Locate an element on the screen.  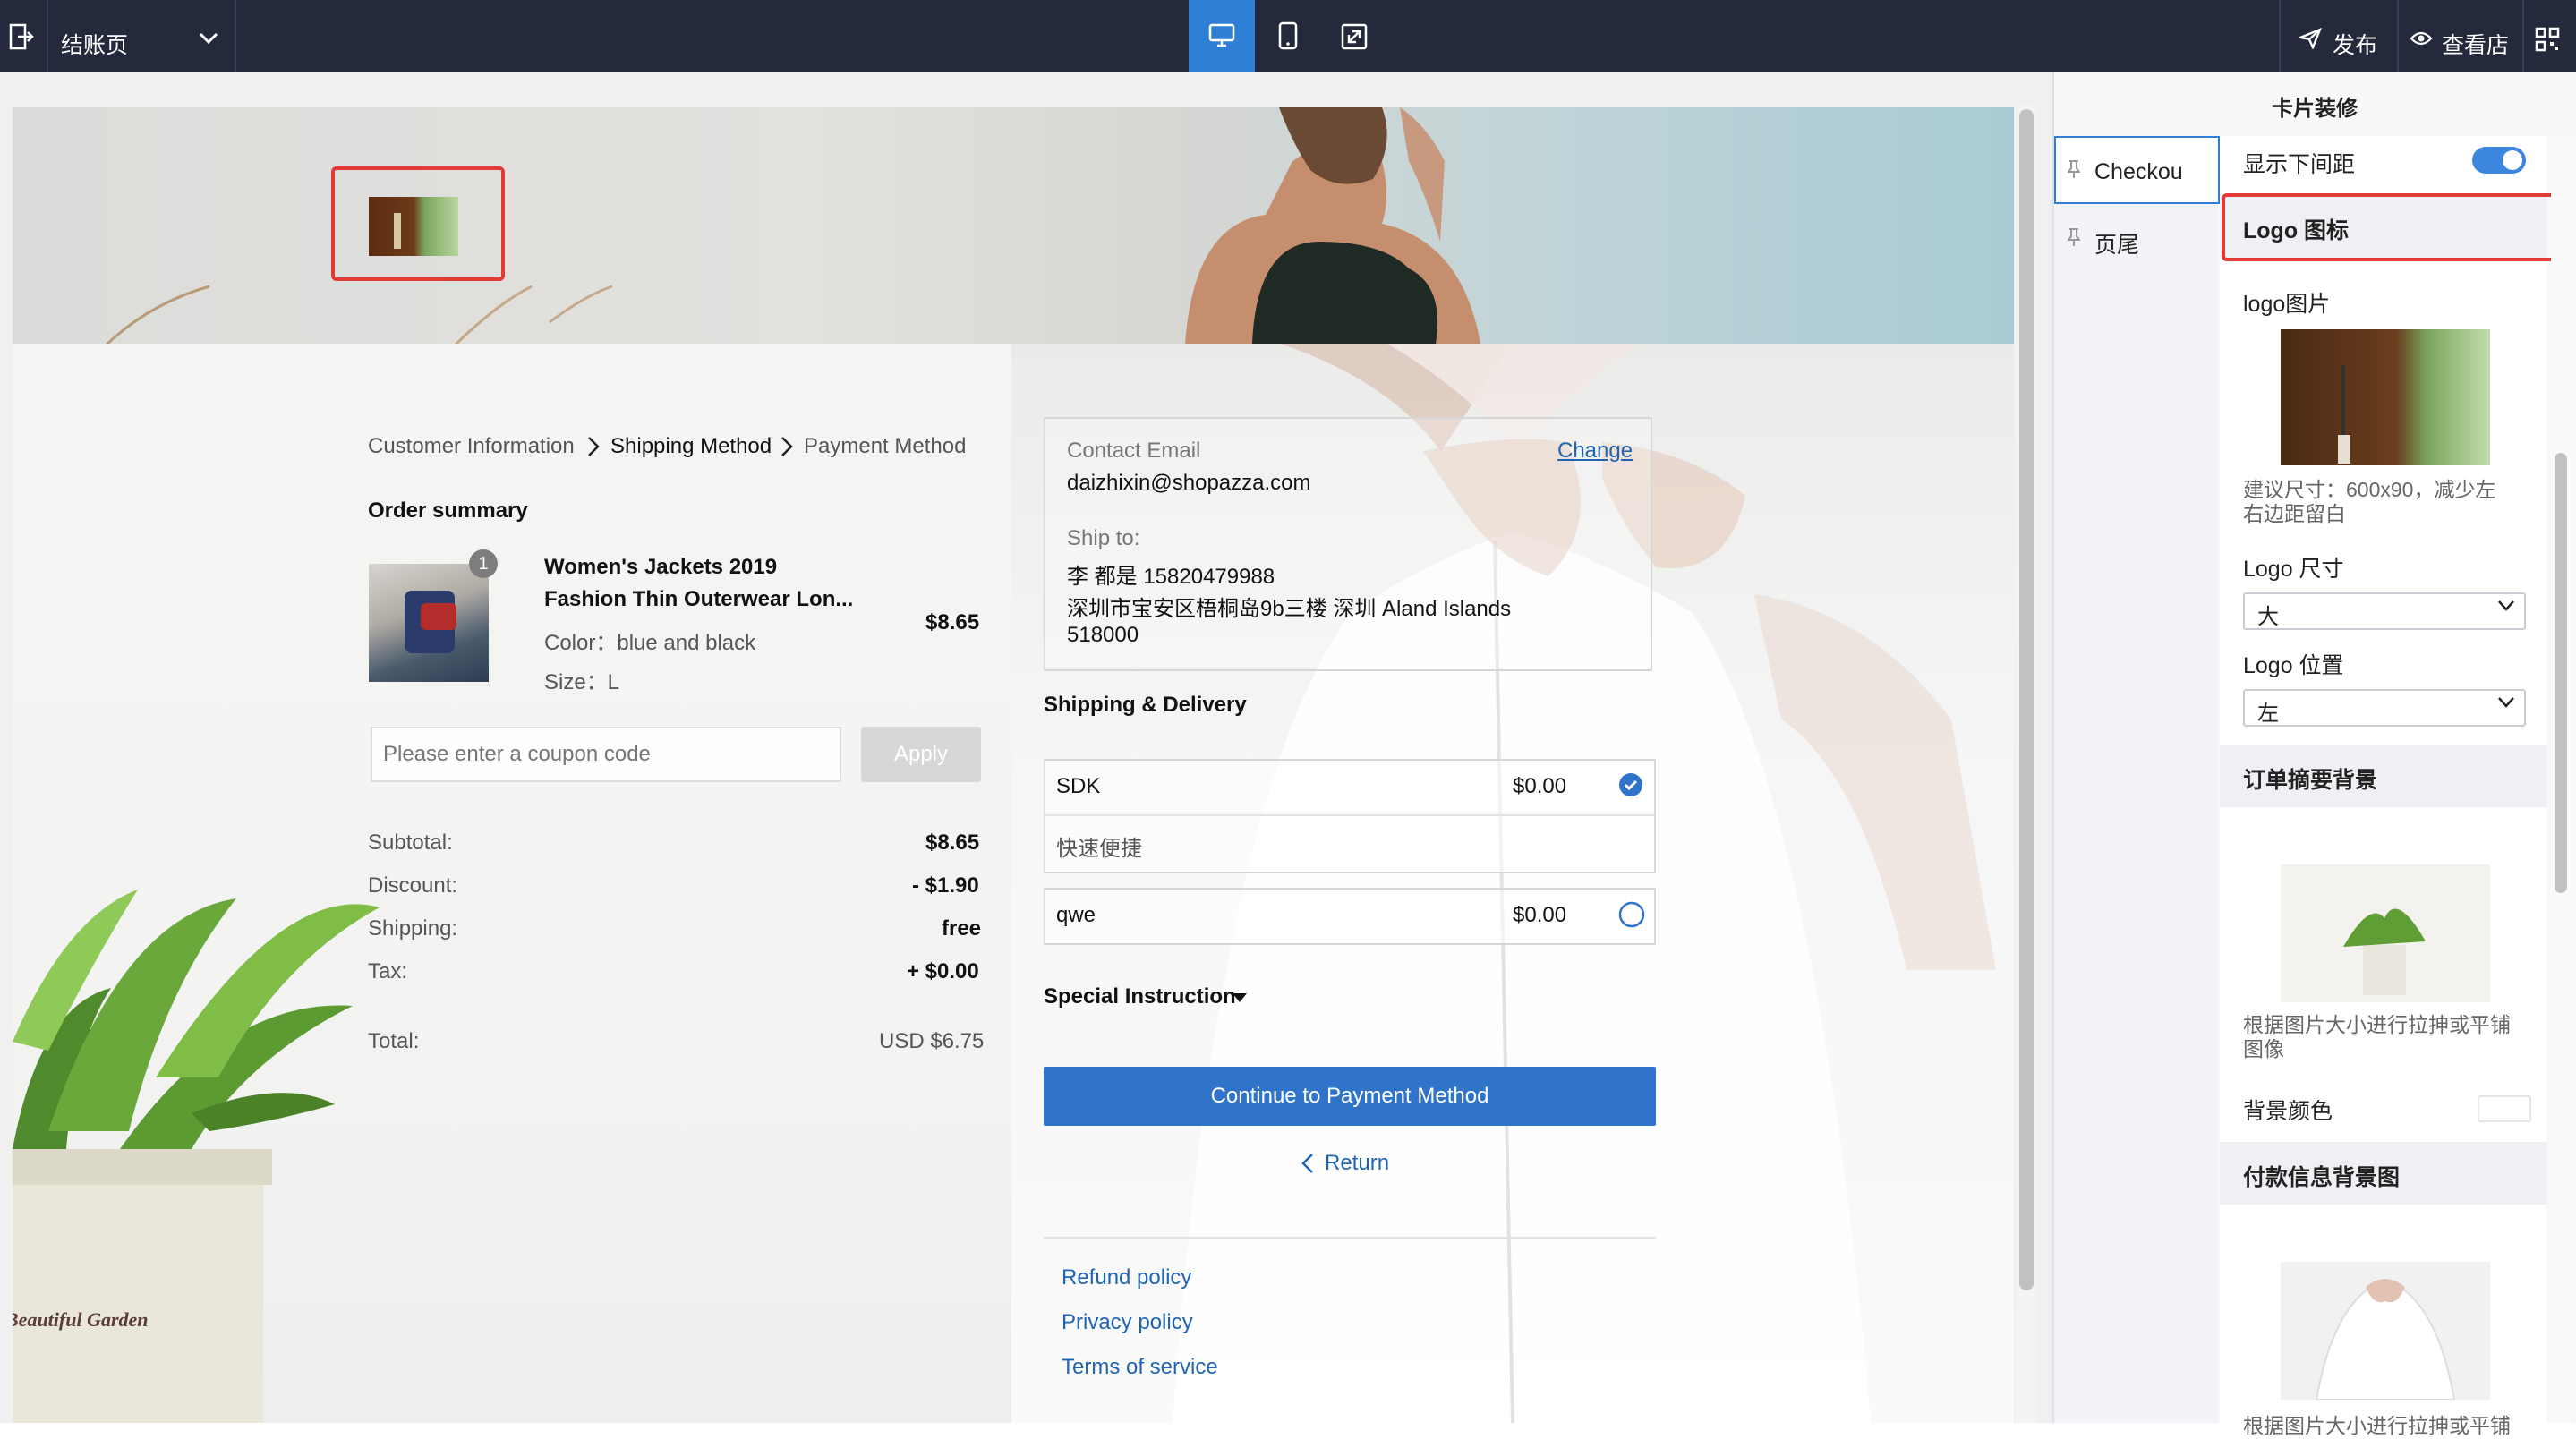
logo-highlight is located at coordinates (418, 223).